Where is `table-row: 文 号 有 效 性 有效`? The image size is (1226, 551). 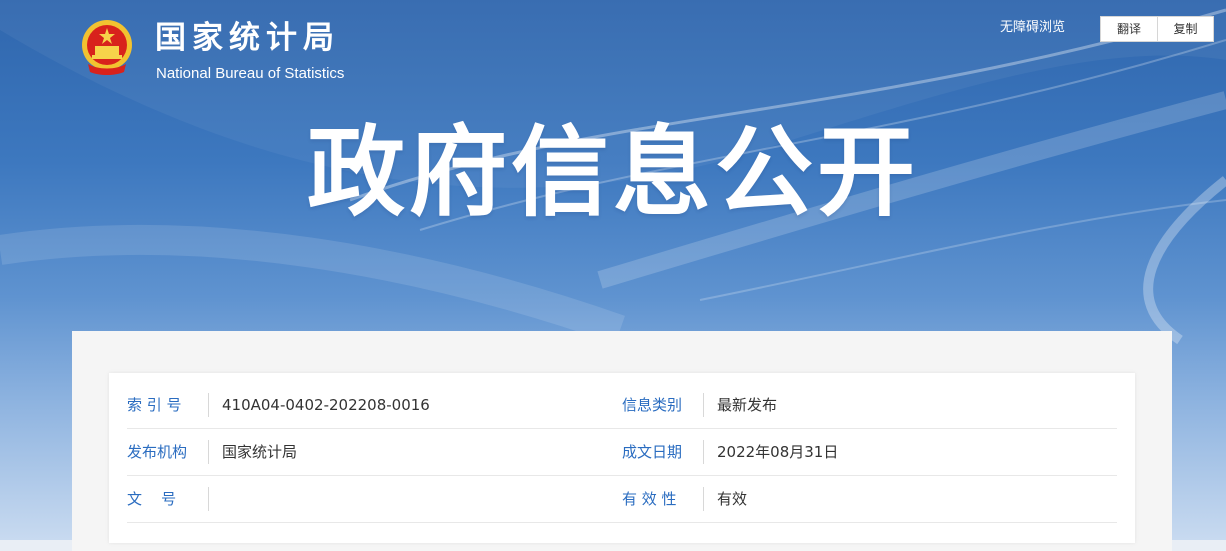
table-row: 文 号 有 效 性 有效 is located at coordinates (622, 499).